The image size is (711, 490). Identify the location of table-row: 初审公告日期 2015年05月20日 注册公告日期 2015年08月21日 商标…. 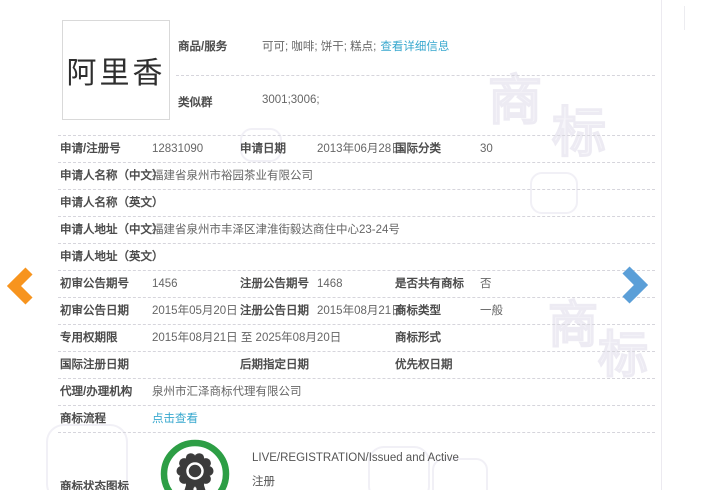
(356, 311).